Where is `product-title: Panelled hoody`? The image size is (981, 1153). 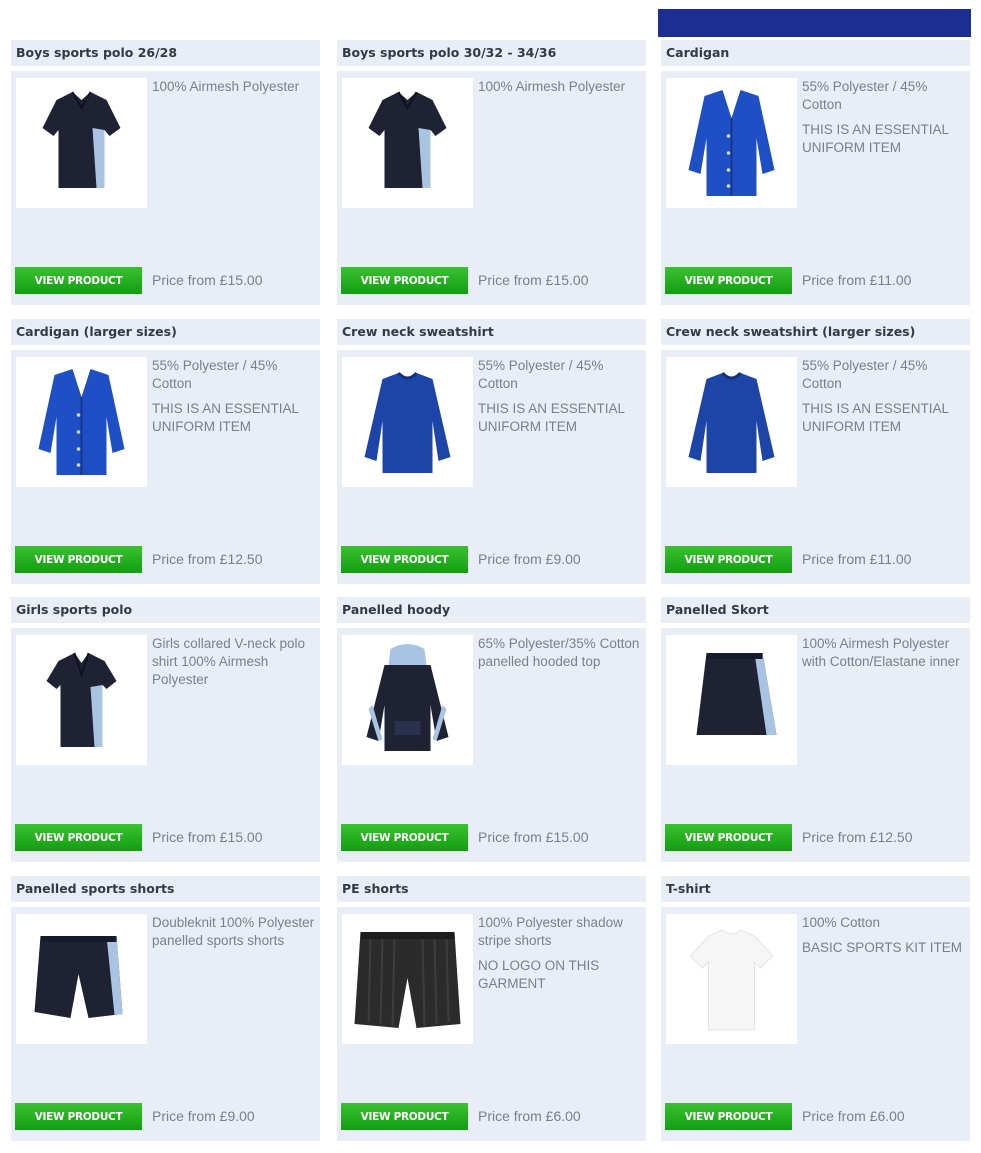
product-title: Panelled hoody is located at coordinates (396, 609).